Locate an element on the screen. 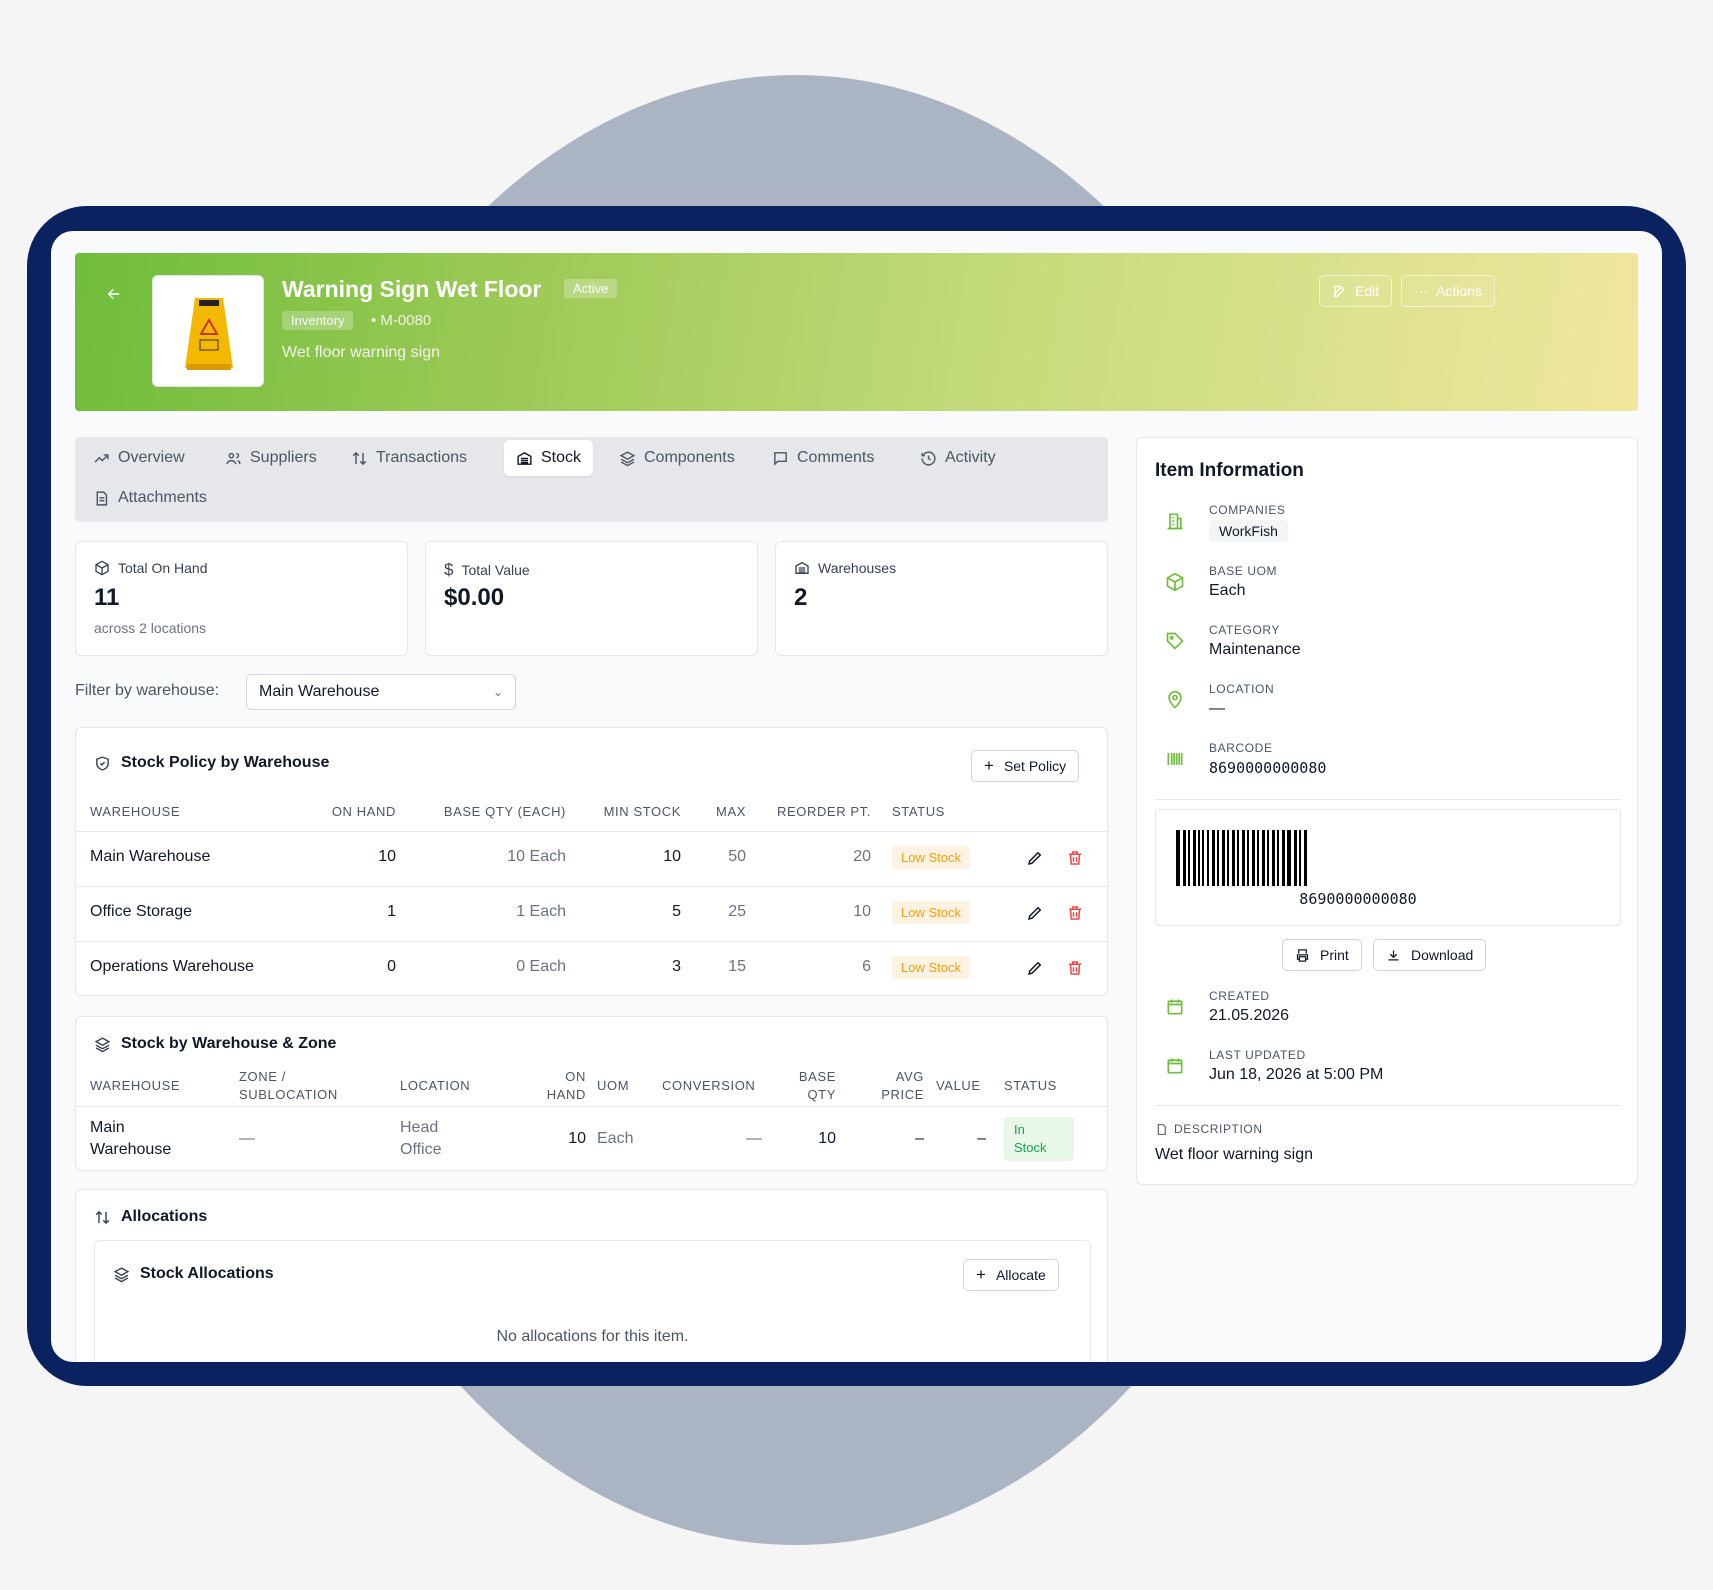  cell-max: 50 is located at coordinates (737, 856).